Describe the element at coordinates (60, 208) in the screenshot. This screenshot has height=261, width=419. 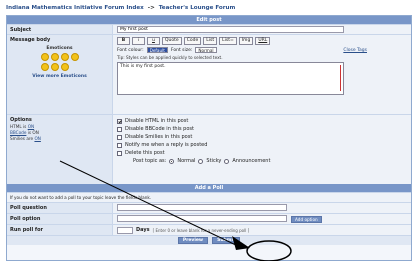
I see `poll-question-label: Poll question` at that location.